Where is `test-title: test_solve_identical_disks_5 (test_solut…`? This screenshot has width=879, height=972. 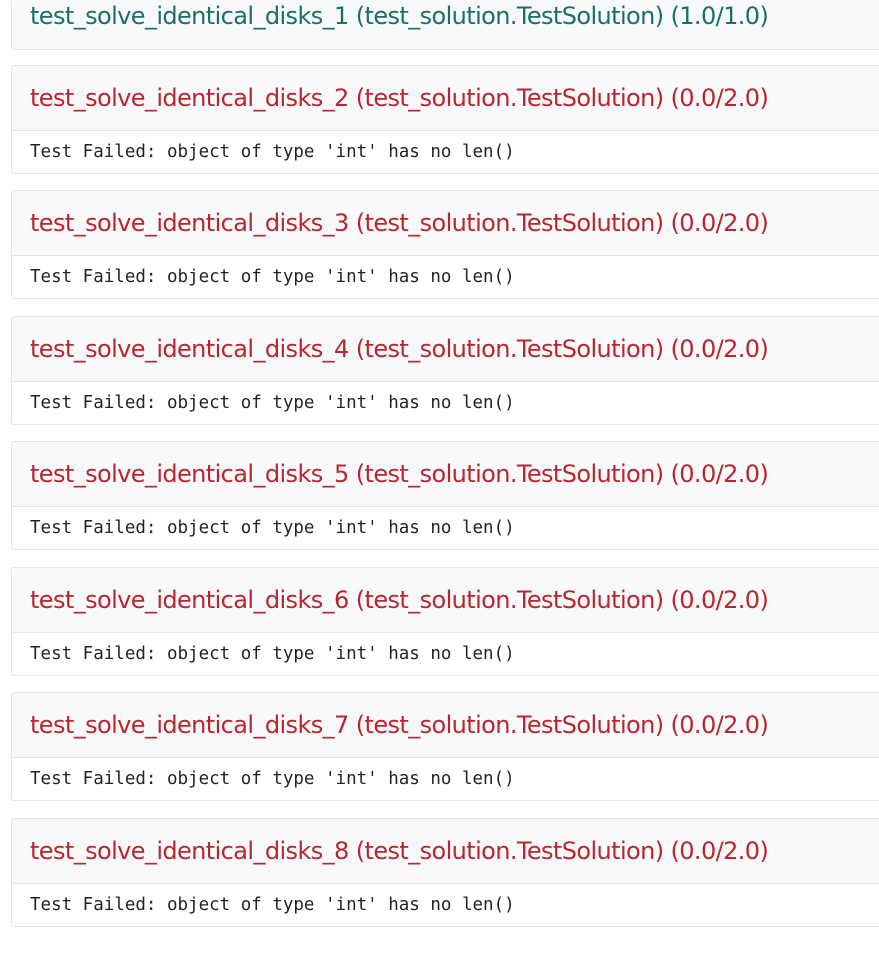 test-title: test_solve_identical_disks_5 (test_solut… is located at coordinates (399, 474).